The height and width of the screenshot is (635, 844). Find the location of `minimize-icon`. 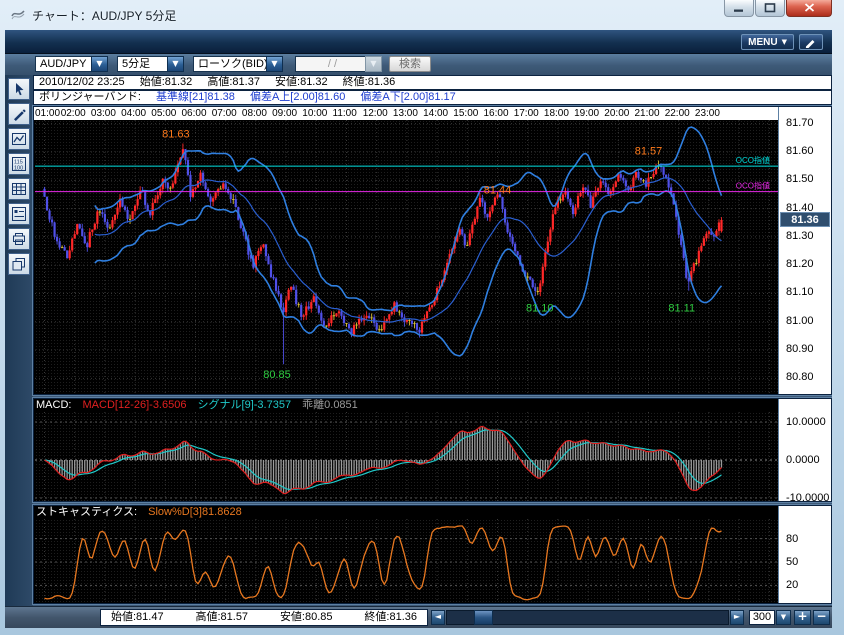

minimize-icon is located at coordinates (738, 10).